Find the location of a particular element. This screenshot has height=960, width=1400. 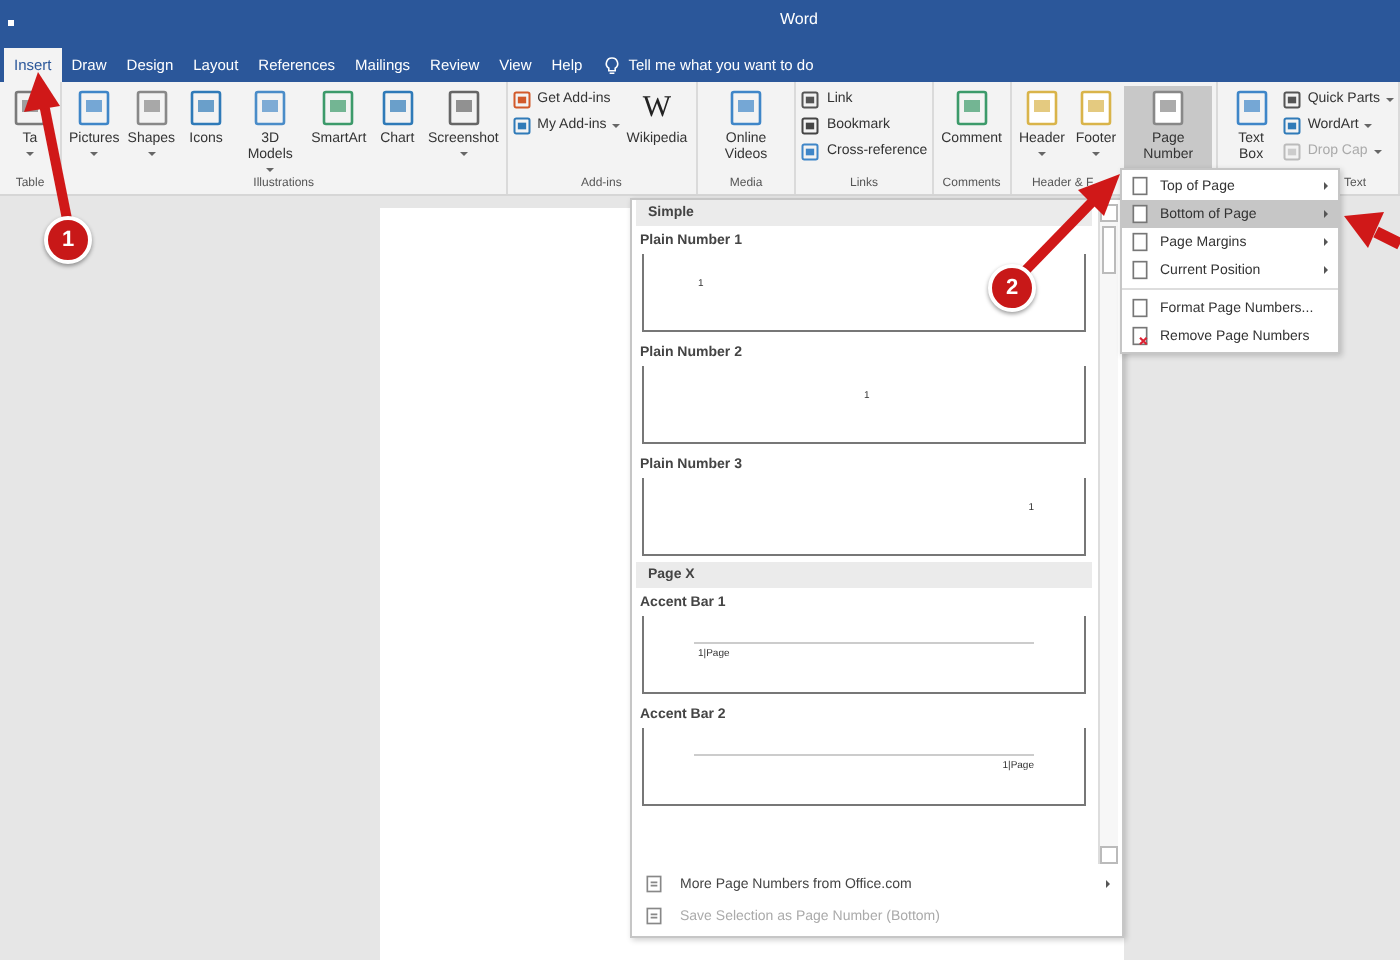

remove-icon is located at coordinates (1140, 336).